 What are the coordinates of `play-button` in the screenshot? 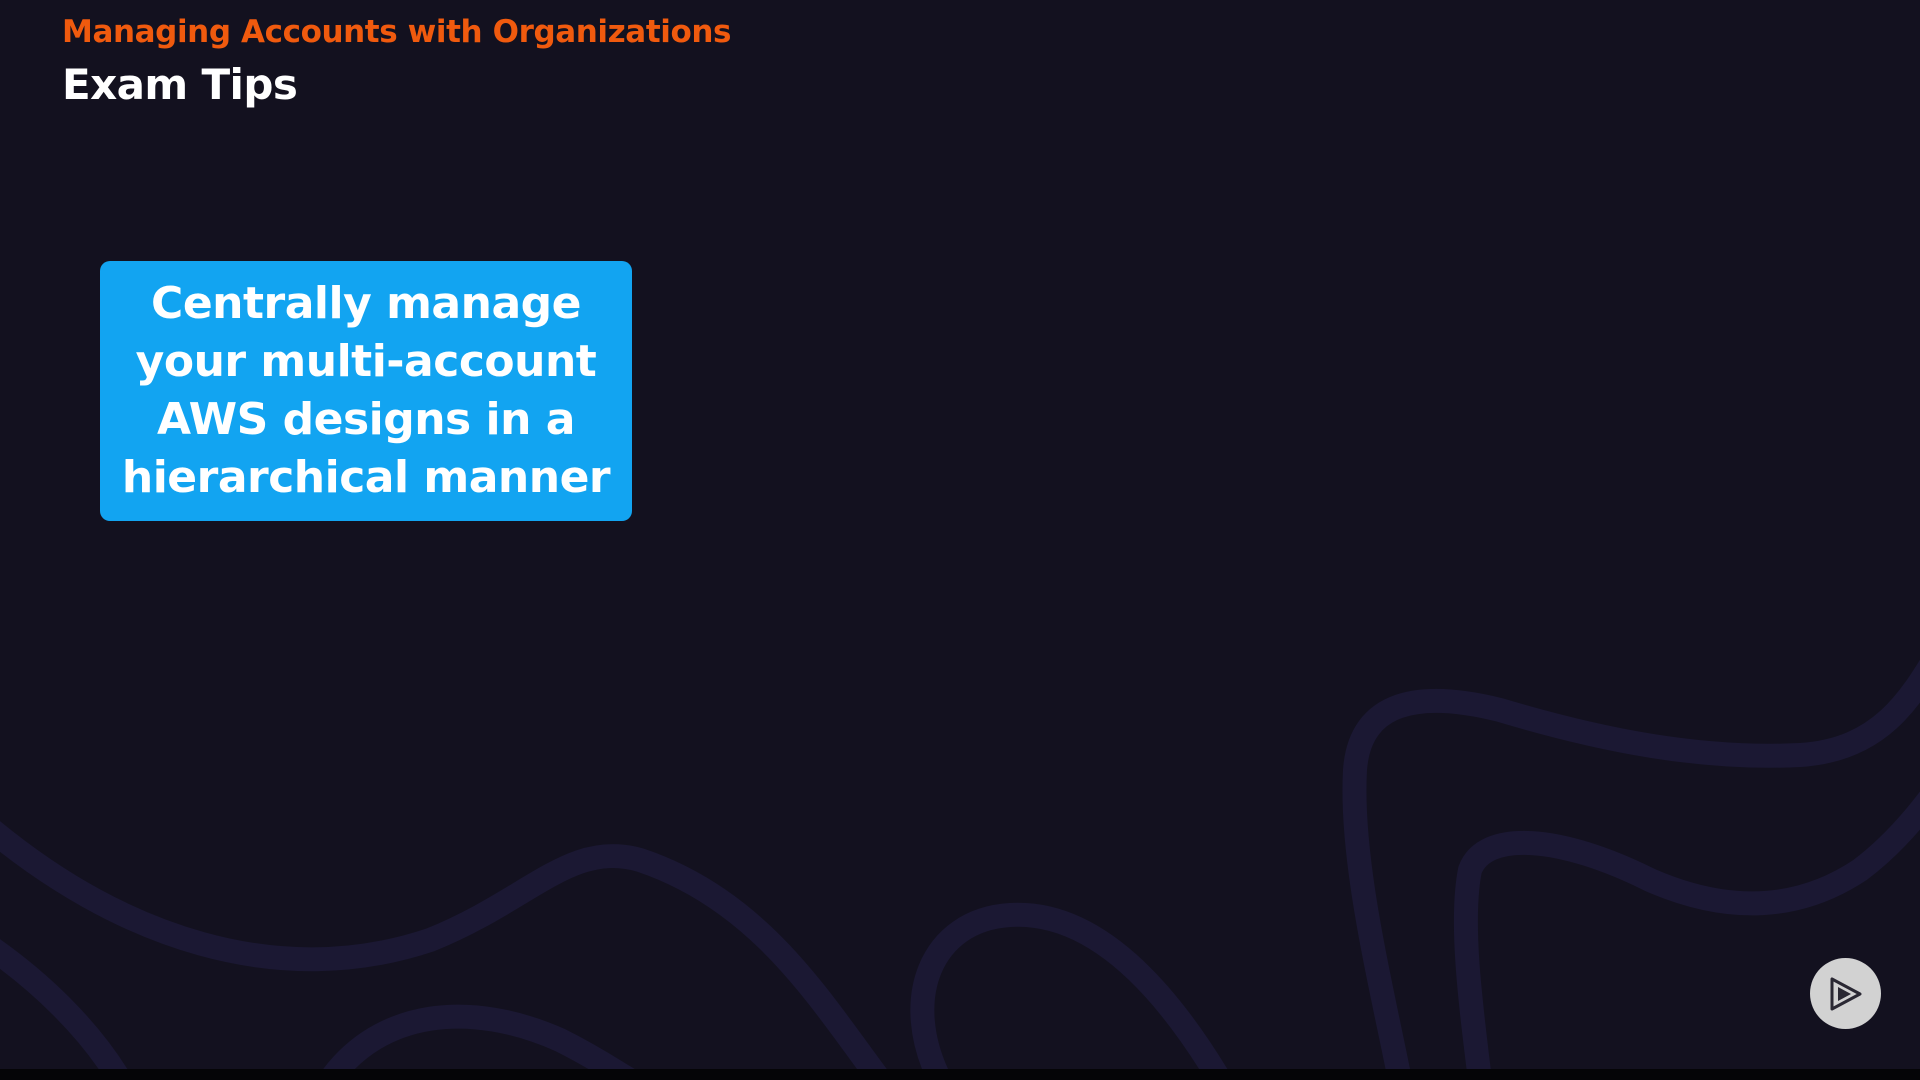 It's located at (1845, 993).